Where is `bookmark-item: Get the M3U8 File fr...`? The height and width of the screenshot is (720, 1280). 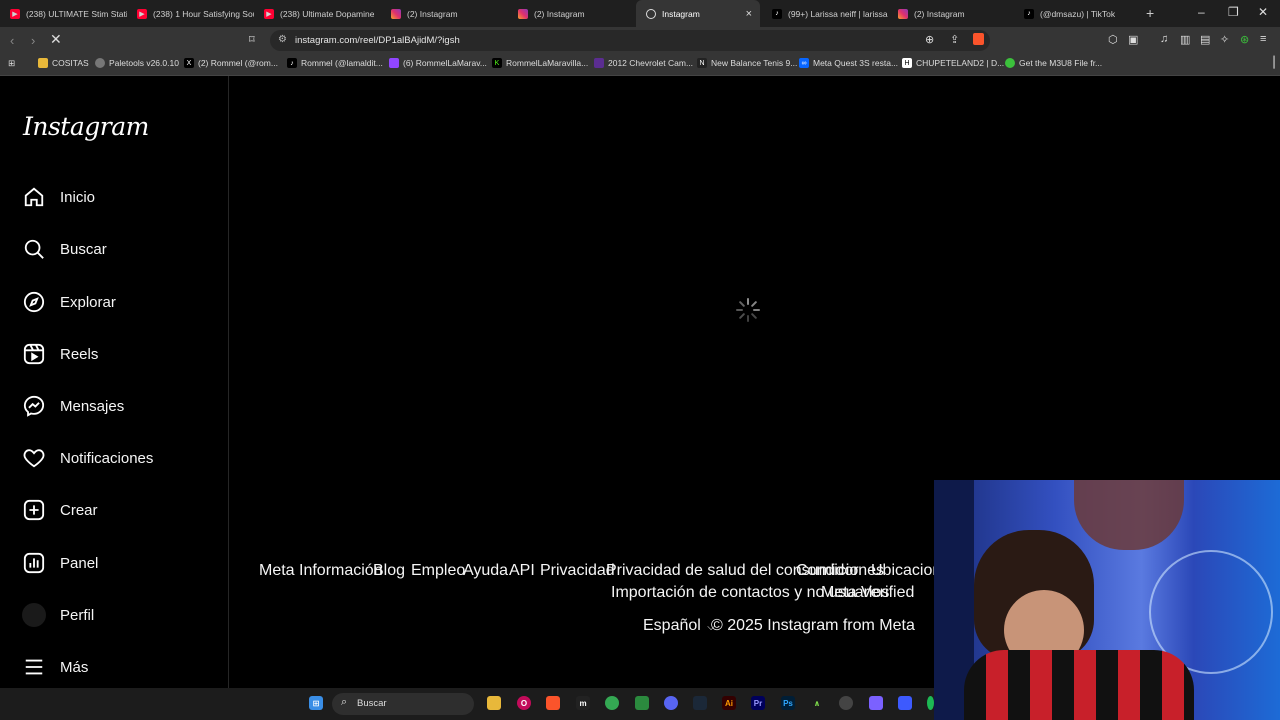 bookmark-item: Get the M3U8 File fr... is located at coordinates (1053, 63).